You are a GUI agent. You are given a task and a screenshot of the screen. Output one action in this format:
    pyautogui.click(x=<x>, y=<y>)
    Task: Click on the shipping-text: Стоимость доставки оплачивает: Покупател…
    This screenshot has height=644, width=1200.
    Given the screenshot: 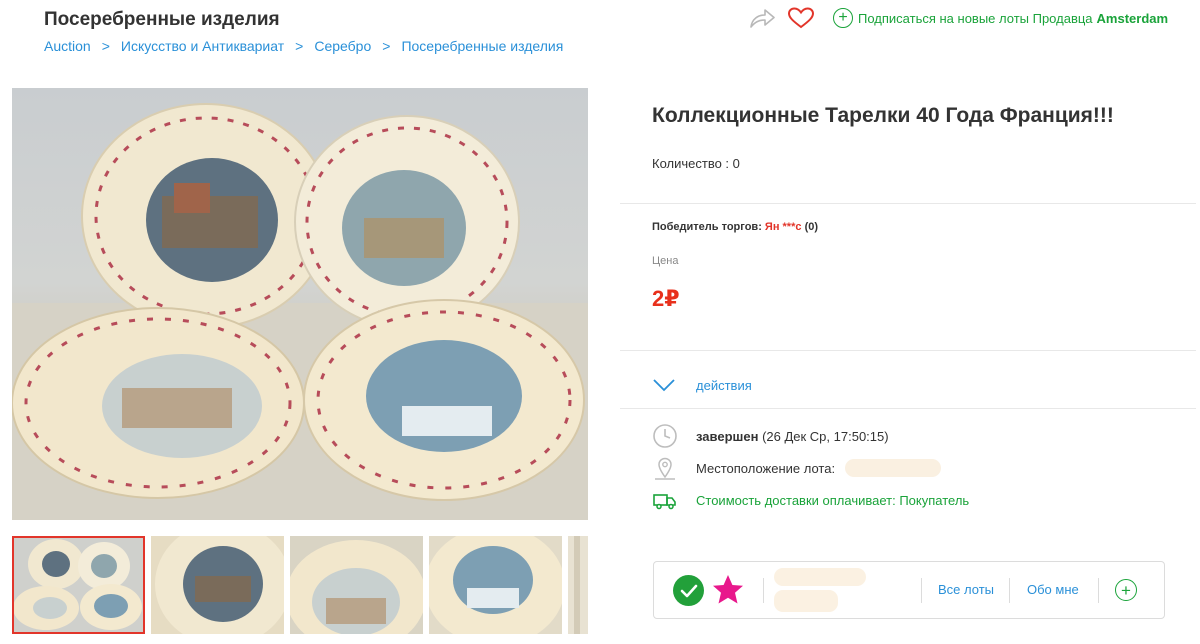 What is the action you would take?
    pyautogui.click(x=833, y=500)
    